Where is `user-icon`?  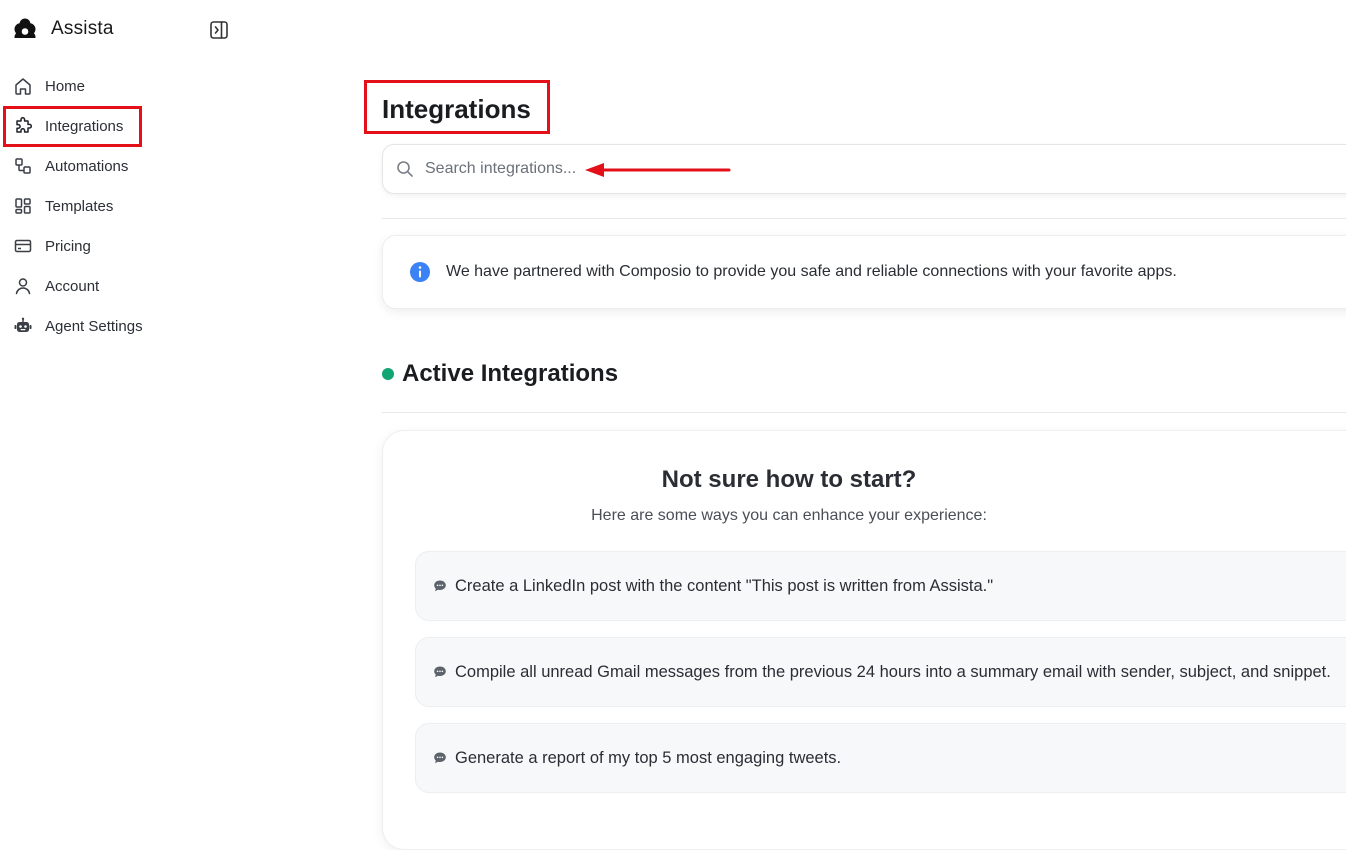
user-icon is located at coordinates (23, 286).